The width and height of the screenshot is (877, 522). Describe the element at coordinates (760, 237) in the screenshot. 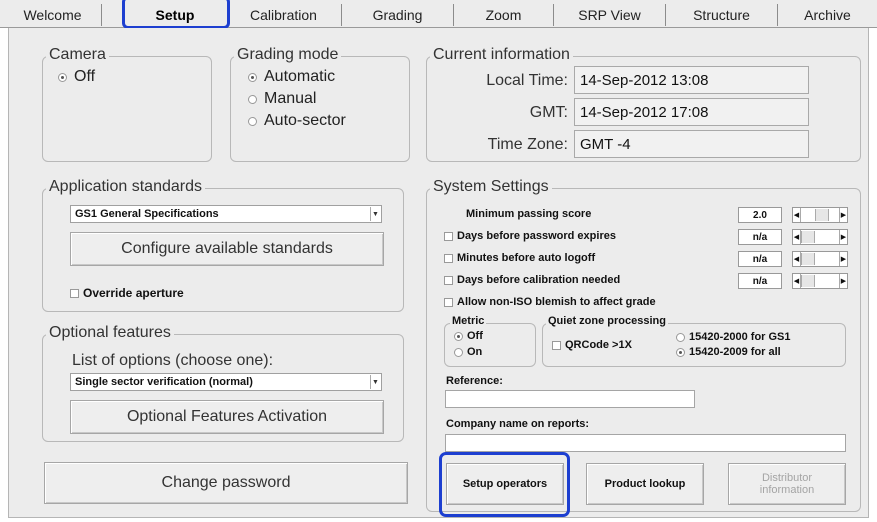

I see `password-expires-value: n/a` at that location.